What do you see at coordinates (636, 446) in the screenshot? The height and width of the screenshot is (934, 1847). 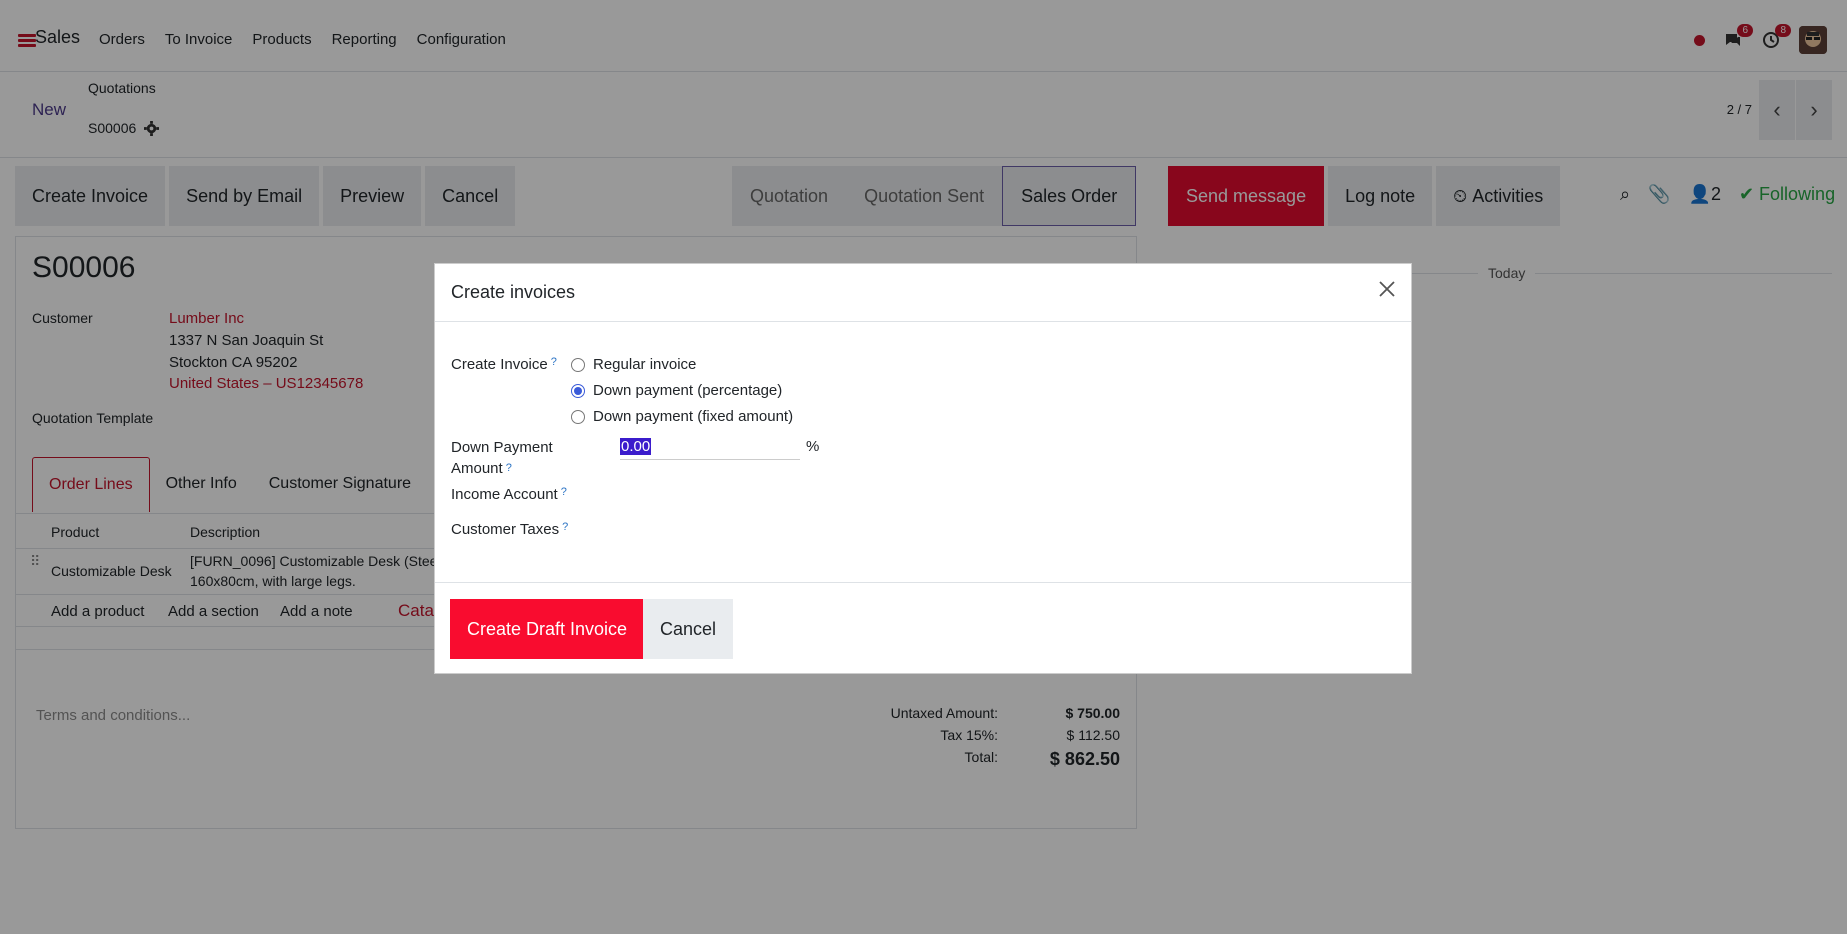 I see `amount-value: 0.00` at bounding box center [636, 446].